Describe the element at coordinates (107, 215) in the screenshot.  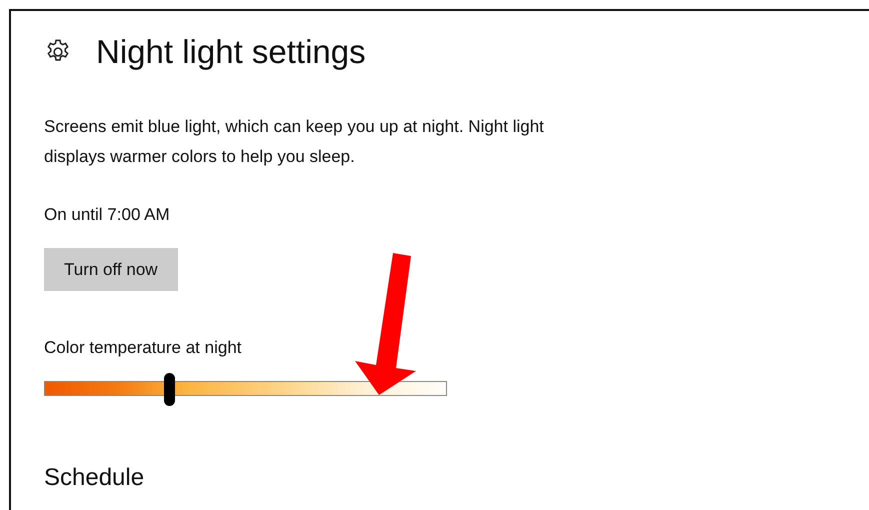
I see `status-text: On until 7:00 AM` at that location.